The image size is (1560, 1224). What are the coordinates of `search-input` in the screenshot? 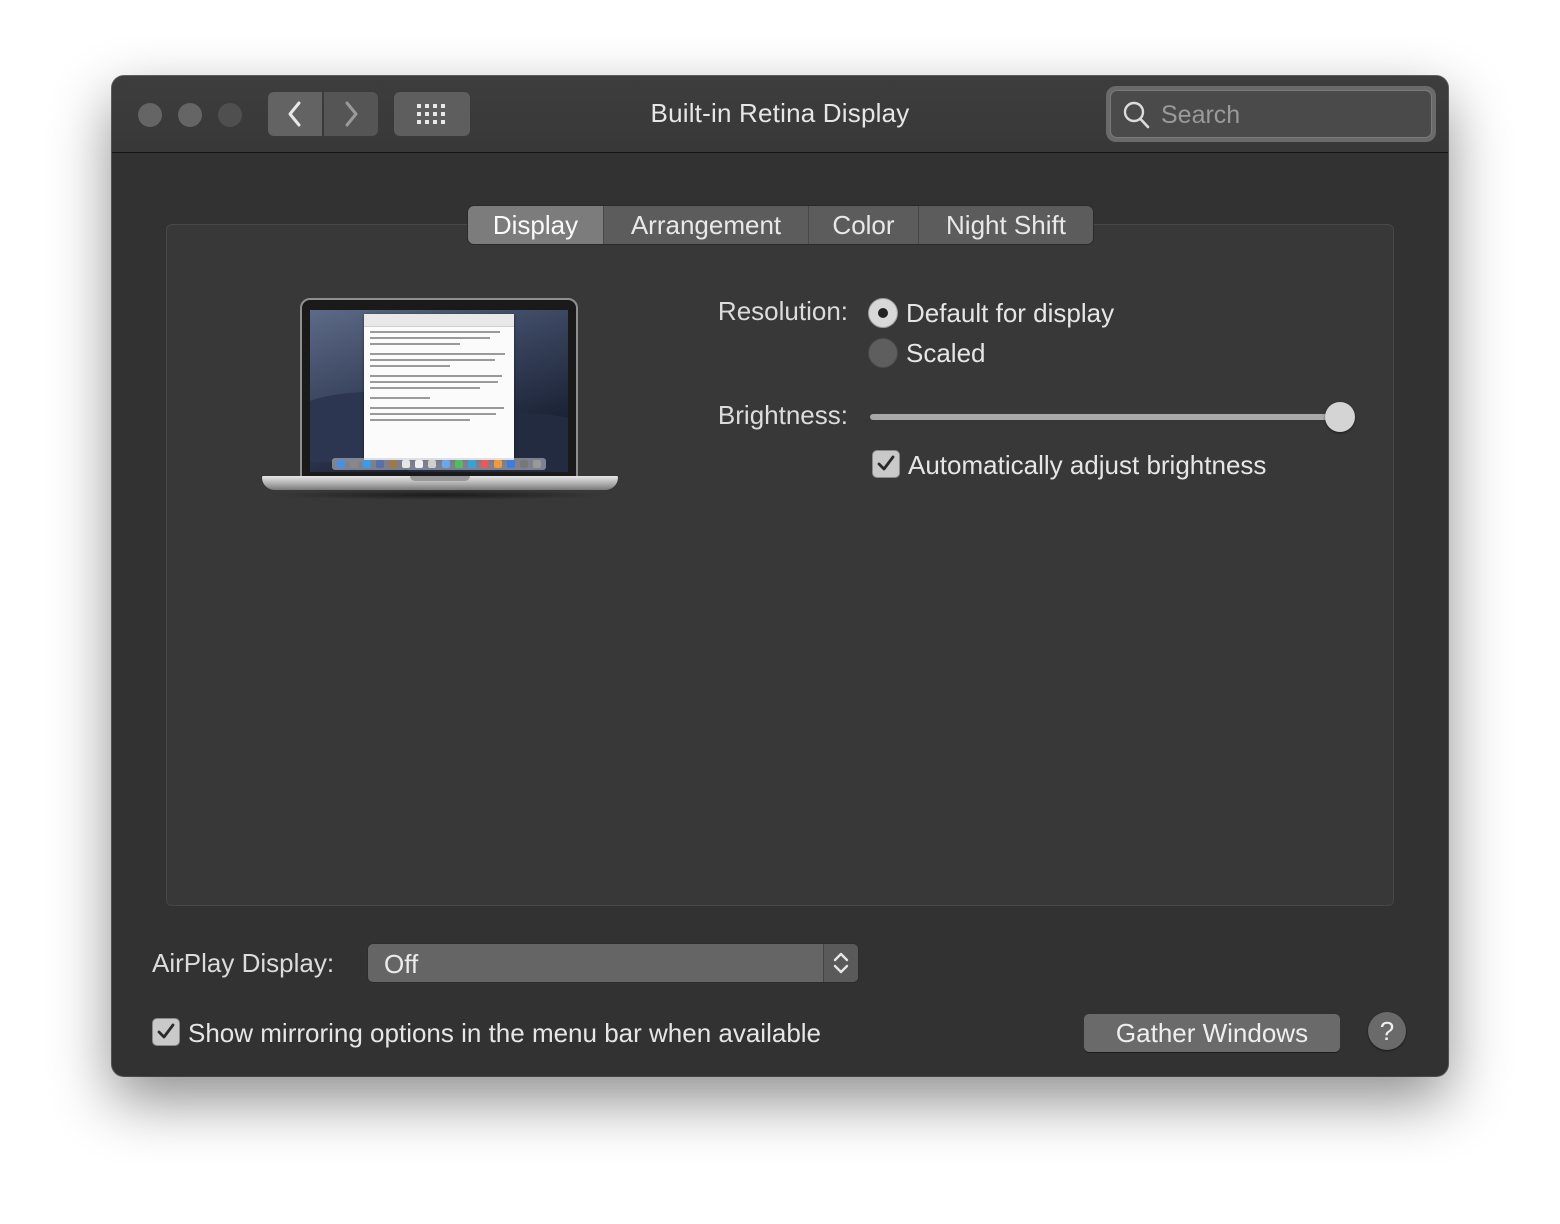 It's located at (1291, 115).